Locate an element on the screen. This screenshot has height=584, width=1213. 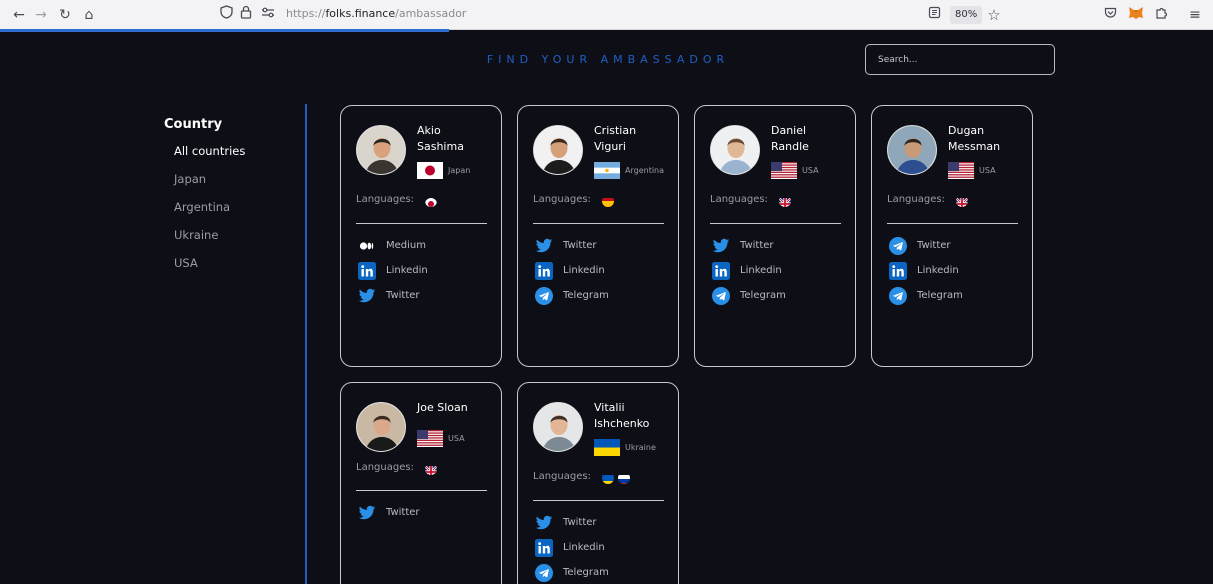
ukraine-flag-icon is located at coordinates (607, 447).